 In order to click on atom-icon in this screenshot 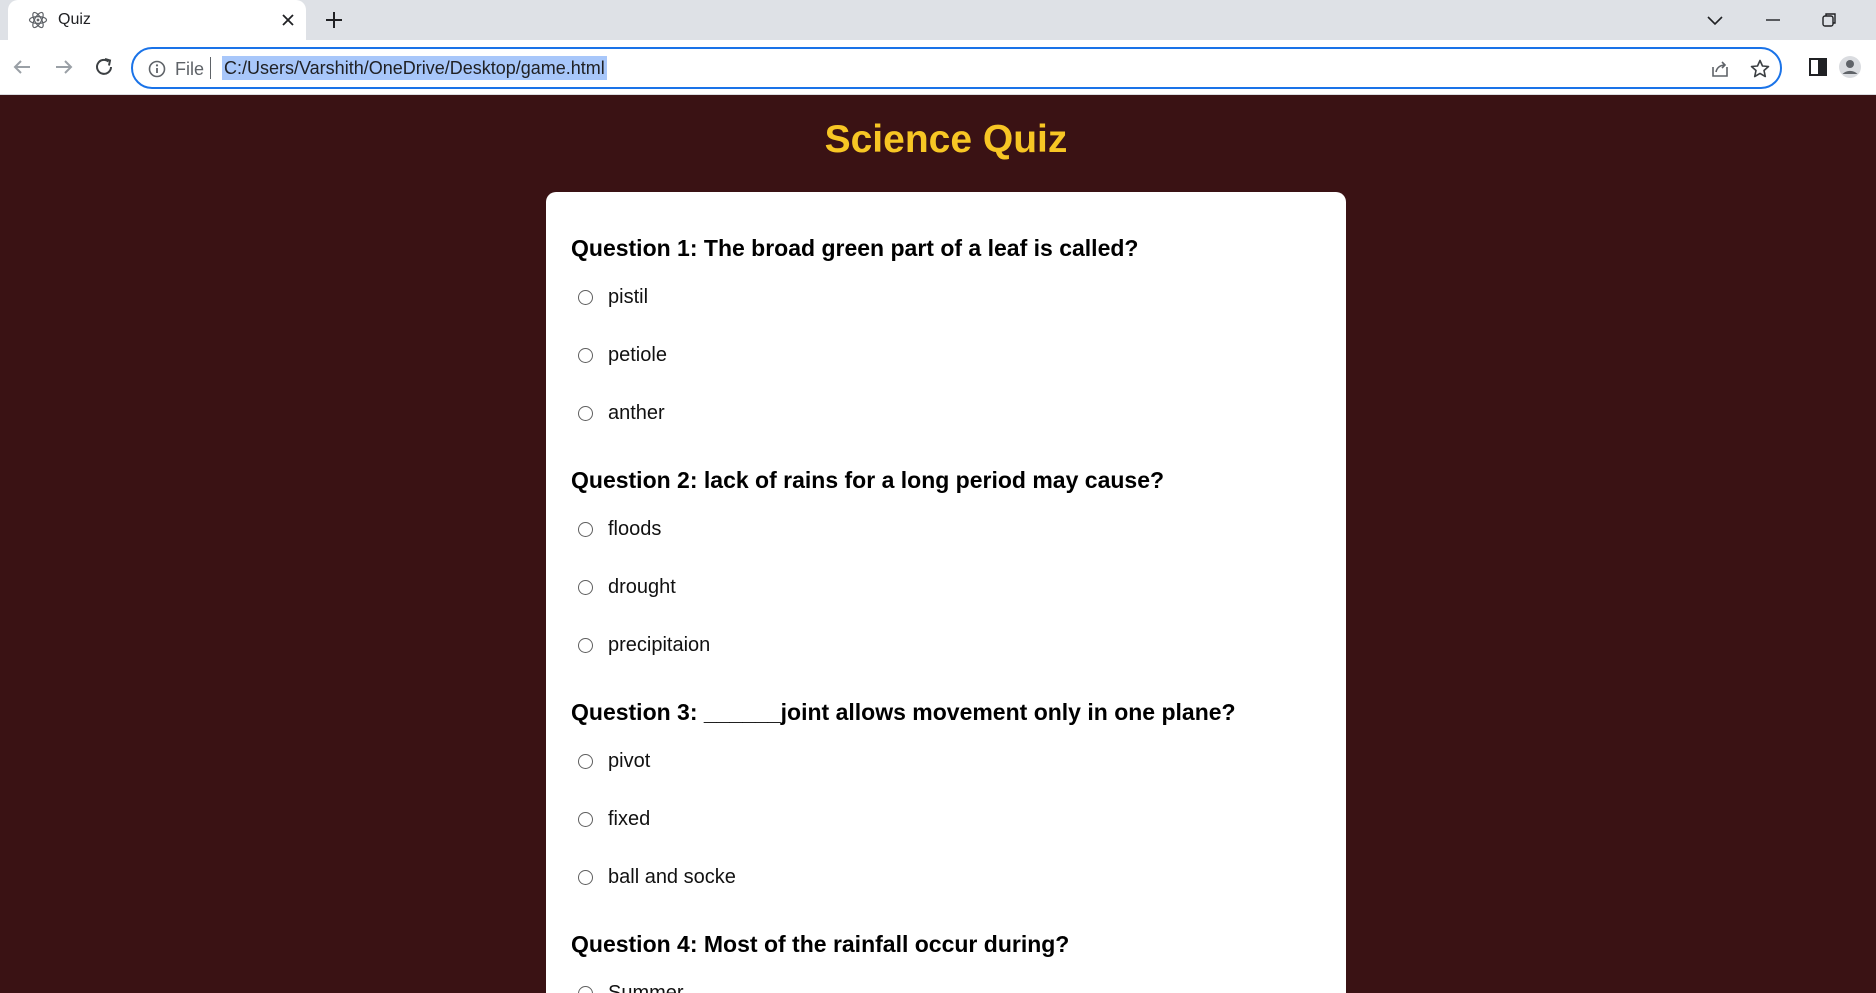, I will do `click(38, 20)`.